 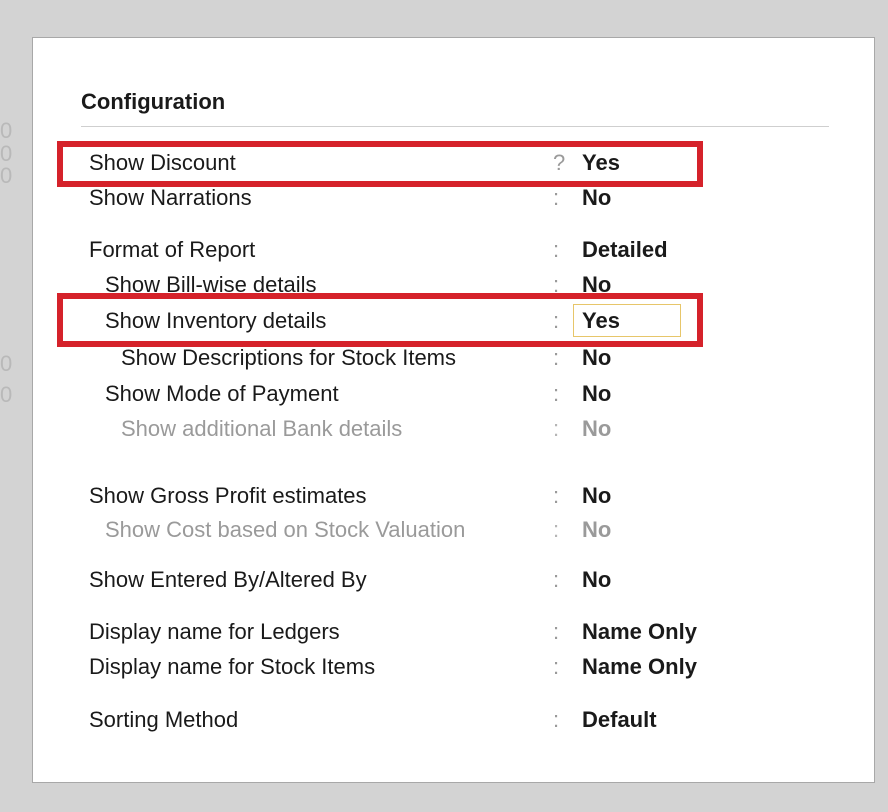 I want to click on config-label: Show Narrations, so click(x=170, y=197).